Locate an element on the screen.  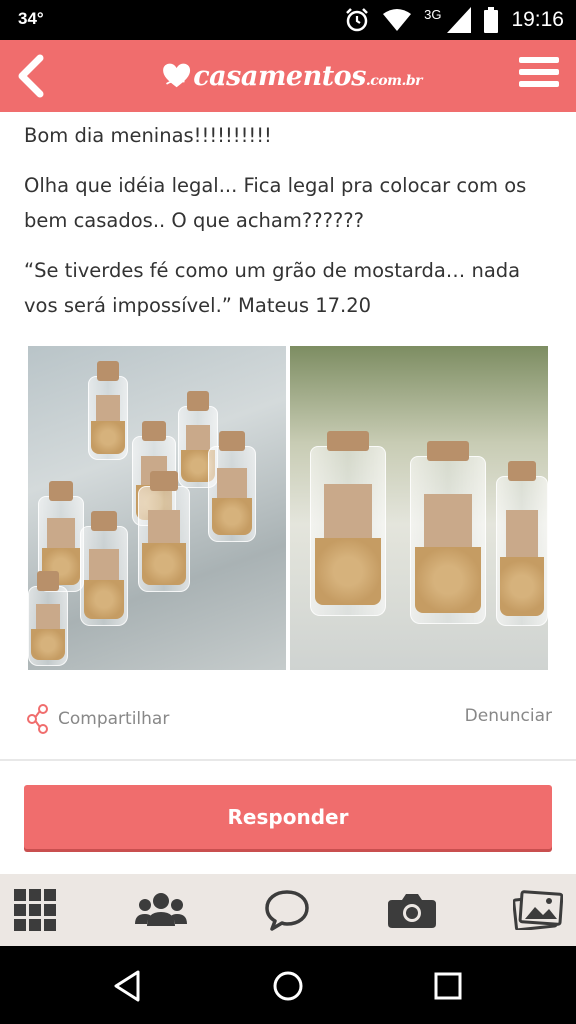
heart-logo-icon is located at coordinates (177, 75).